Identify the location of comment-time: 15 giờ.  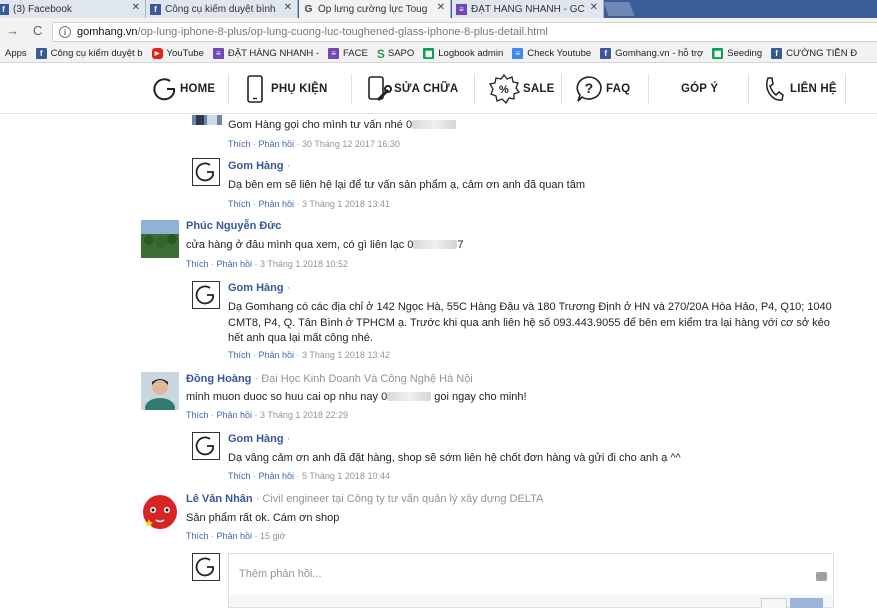
(272, 536).